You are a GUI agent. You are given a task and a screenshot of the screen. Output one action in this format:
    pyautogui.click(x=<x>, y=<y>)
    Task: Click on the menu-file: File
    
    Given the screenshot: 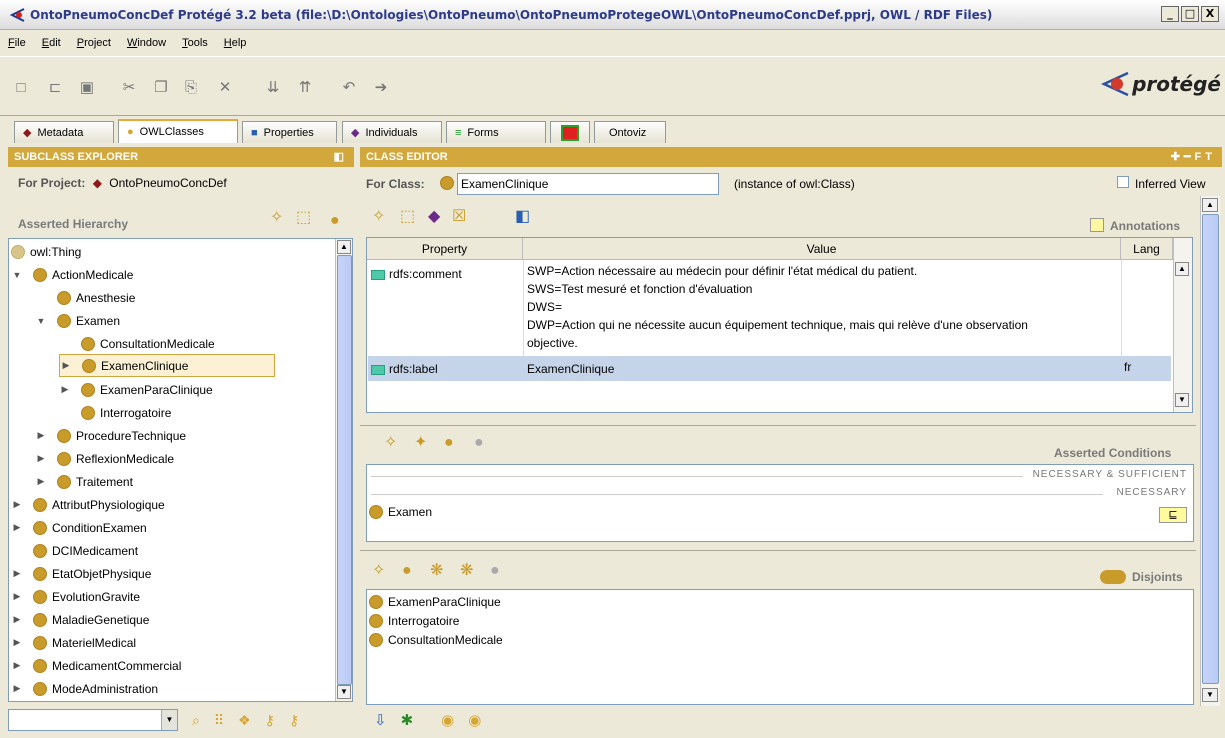 What is the action you would take?
    pyautogui.click(x=17, y=43)
    